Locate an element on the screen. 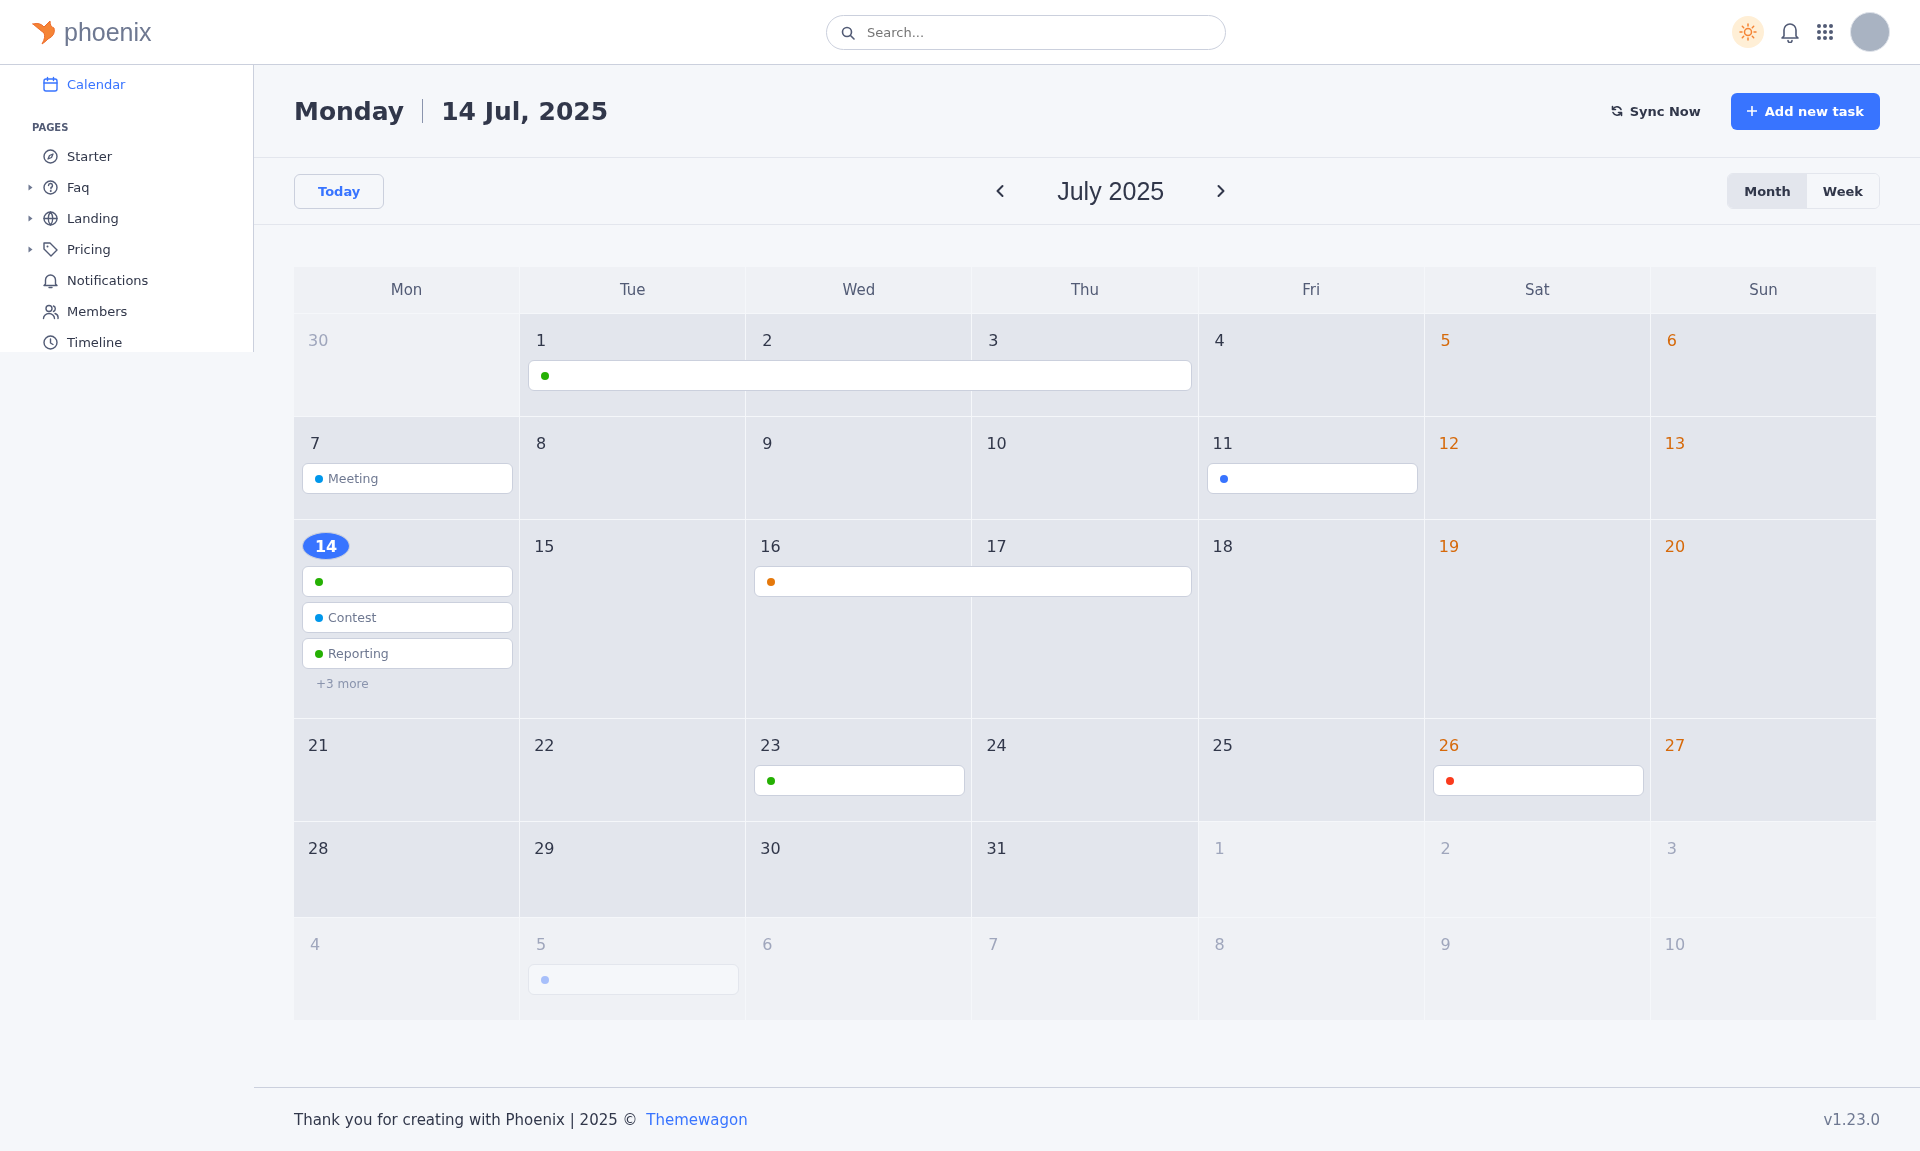 Image resolution: width=1920 pixels, height=1151 pixels. weekday-header: Wed is located at coordinates (859, 290).